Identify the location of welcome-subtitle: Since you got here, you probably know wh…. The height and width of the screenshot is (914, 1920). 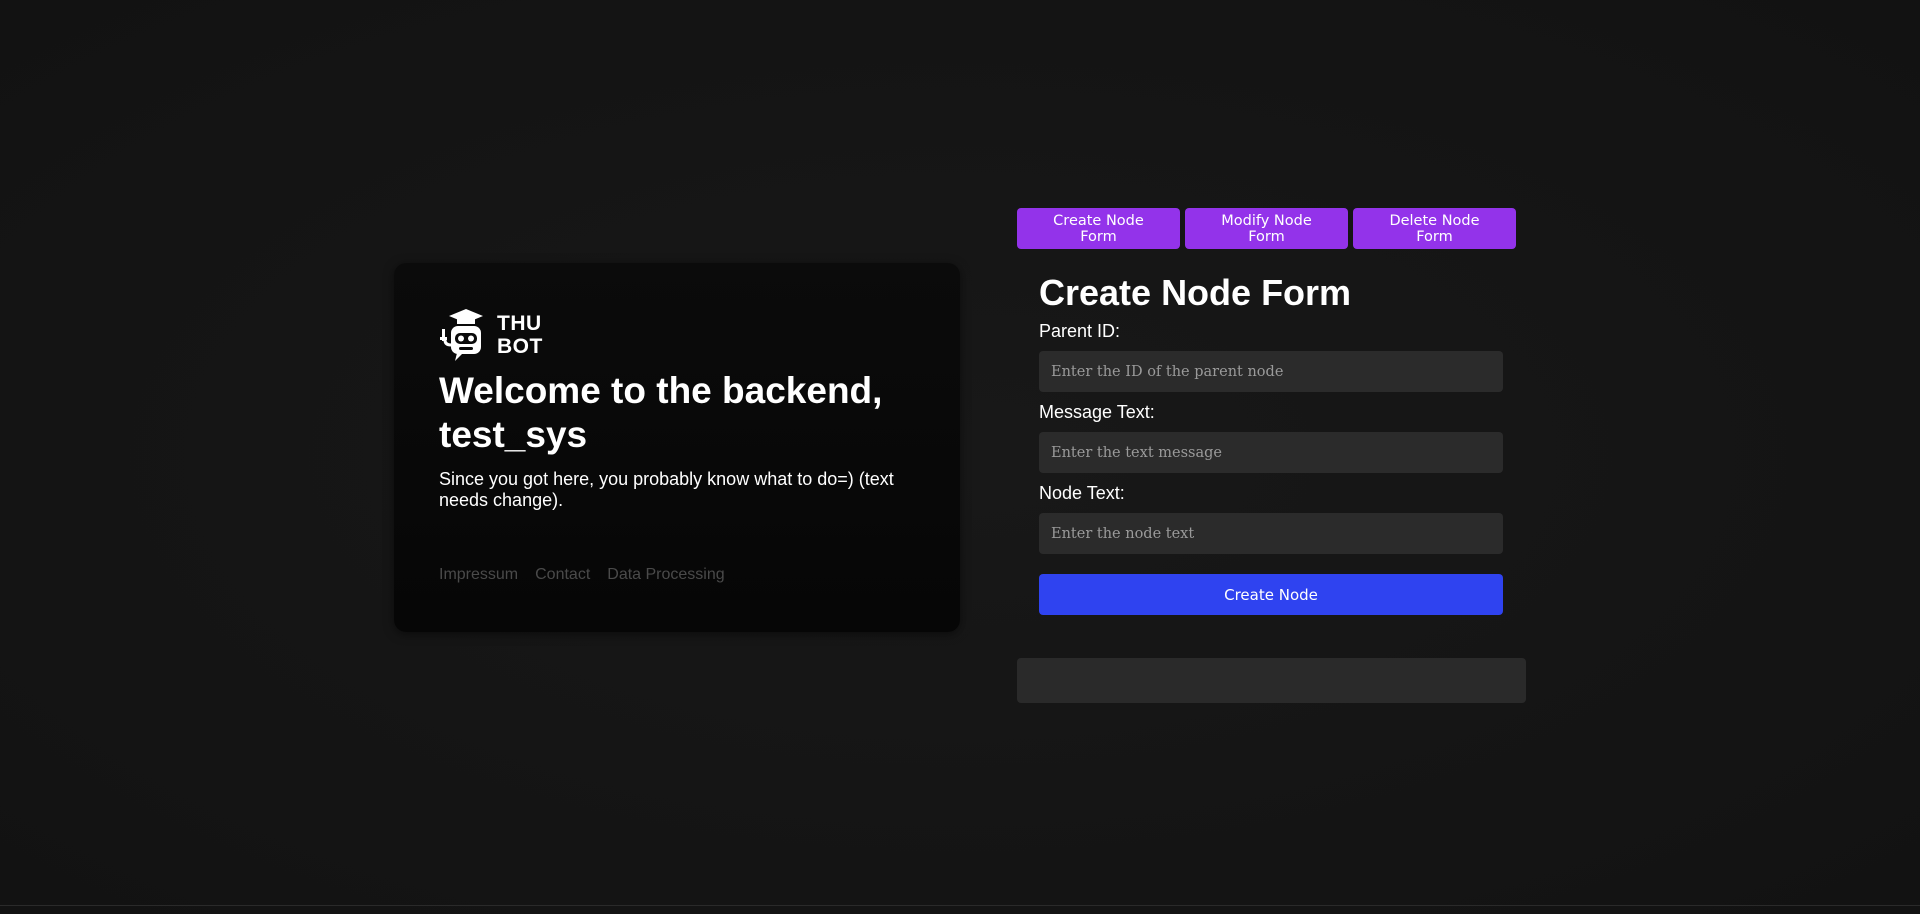
(666, 489).